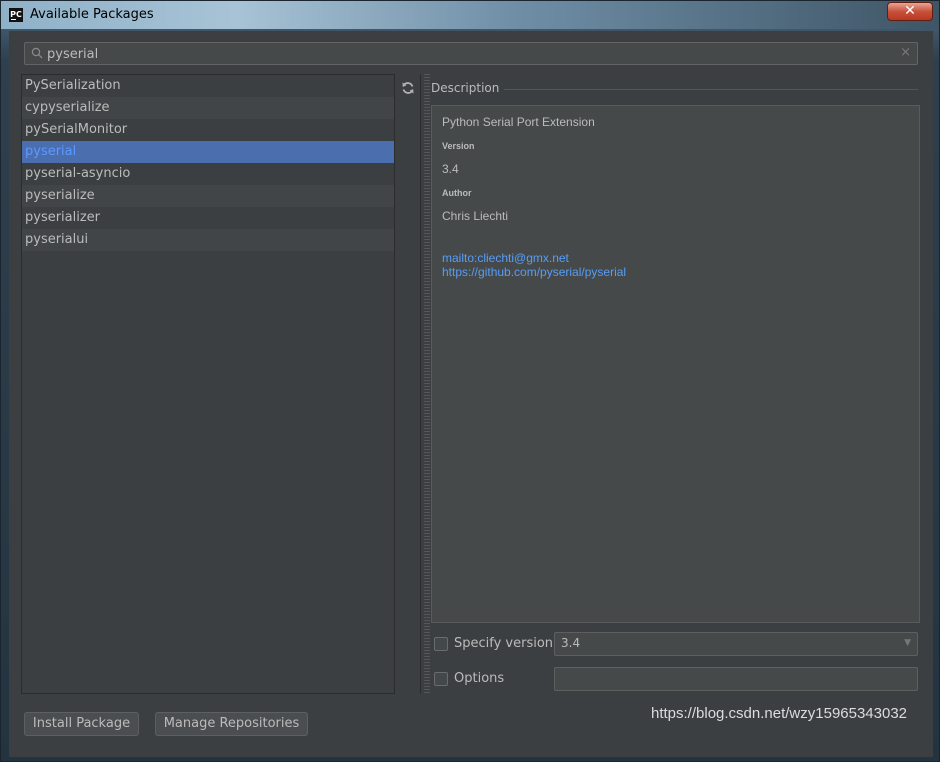 This screenshot has width=940, height=762. Describe the element at coordinates (505, 258) in the screenshot. I see `email-link: mailto:cliechti@gmx.net` at that location.